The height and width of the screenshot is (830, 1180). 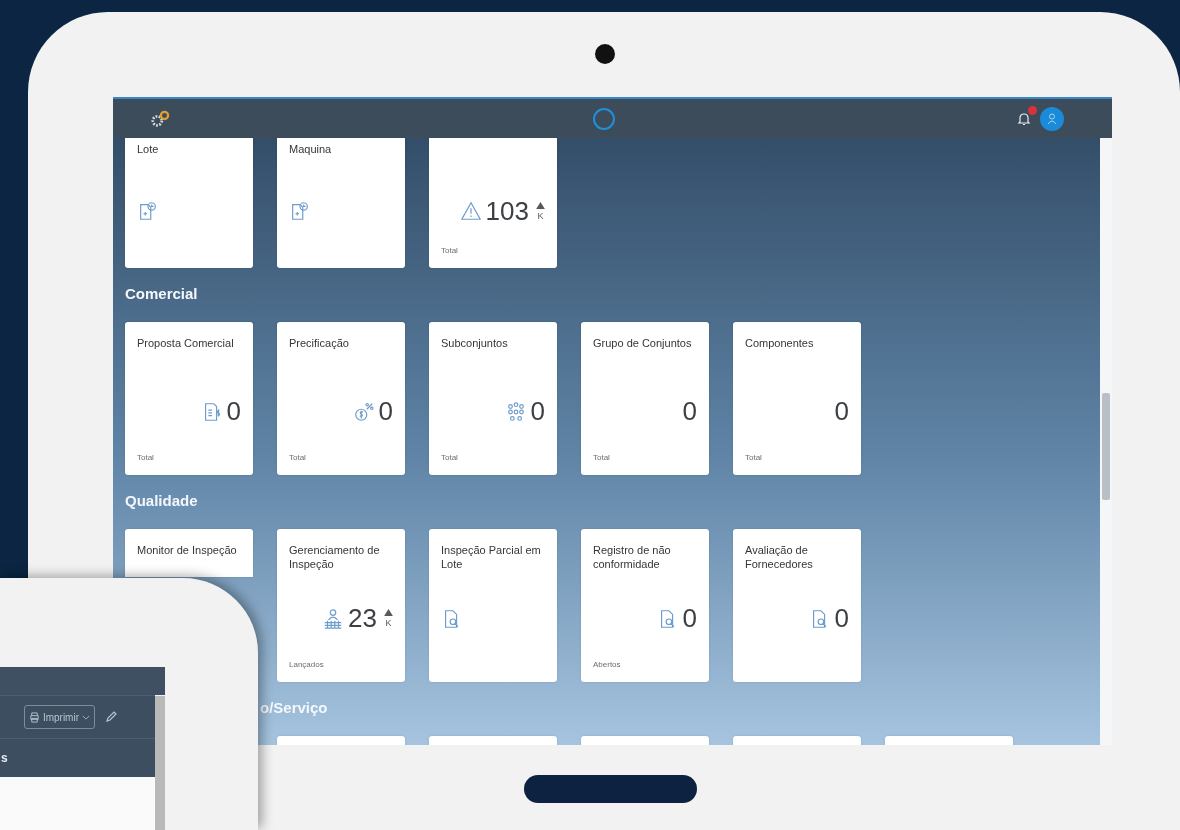 I want to click on tile: 103 K Total, so click(x=493, y=203).